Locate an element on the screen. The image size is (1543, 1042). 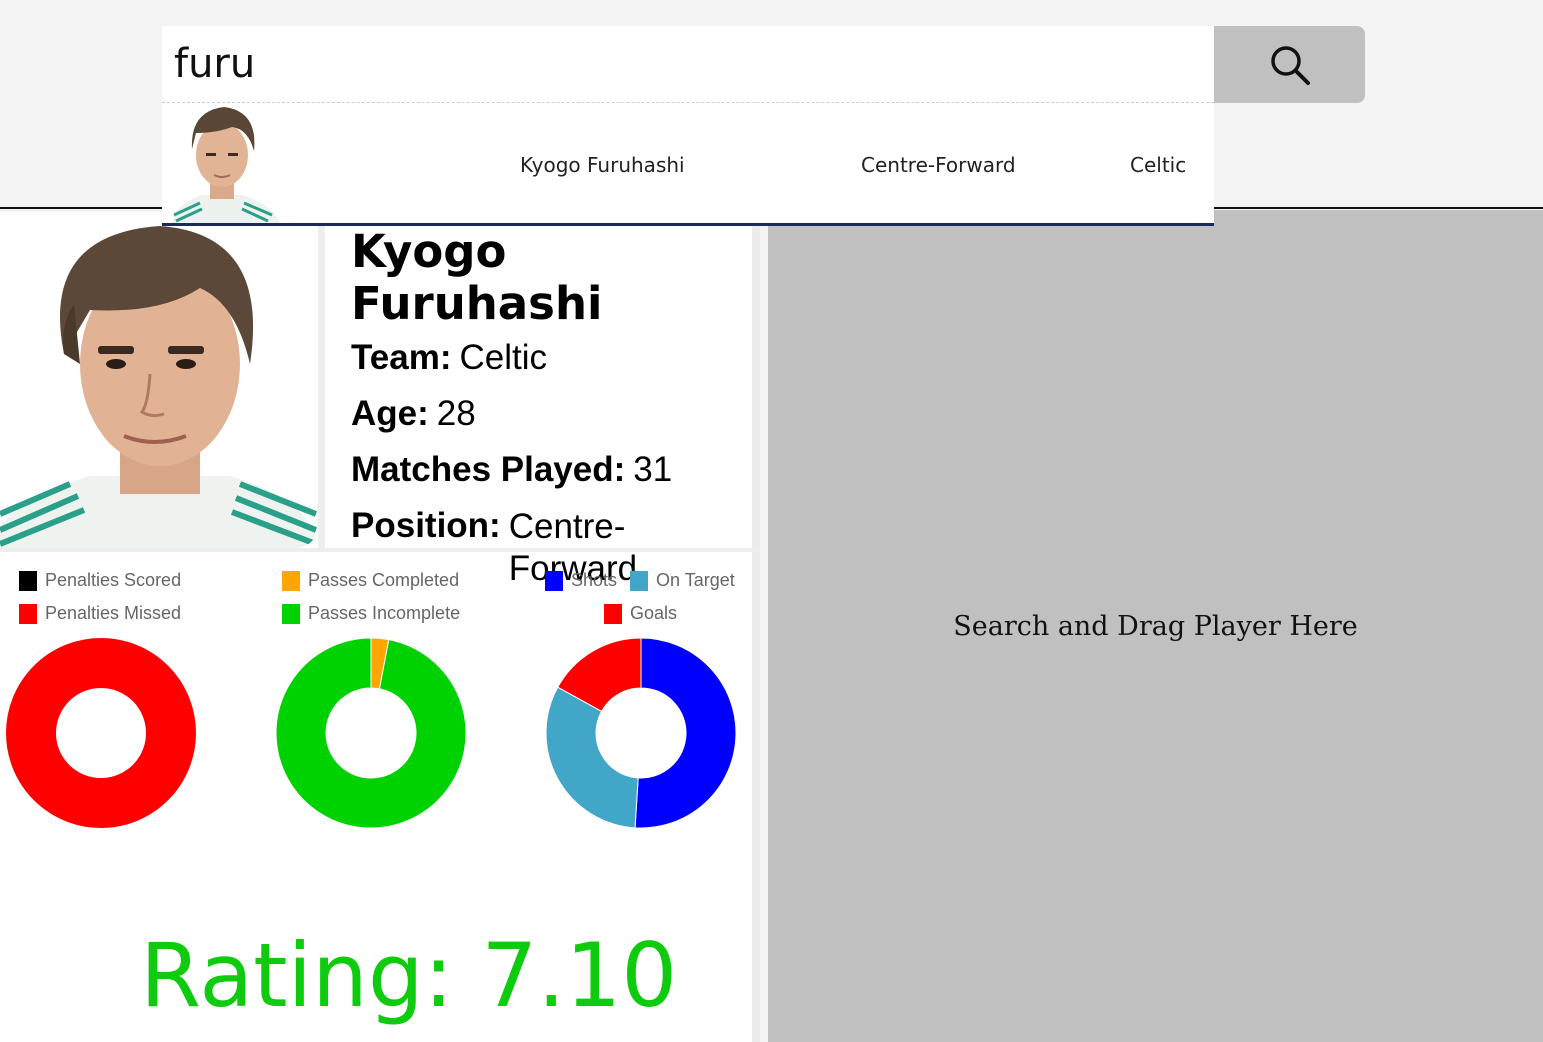
legend-passes-incomplete: Passes Incomplete is located at coordinates (371, 613).